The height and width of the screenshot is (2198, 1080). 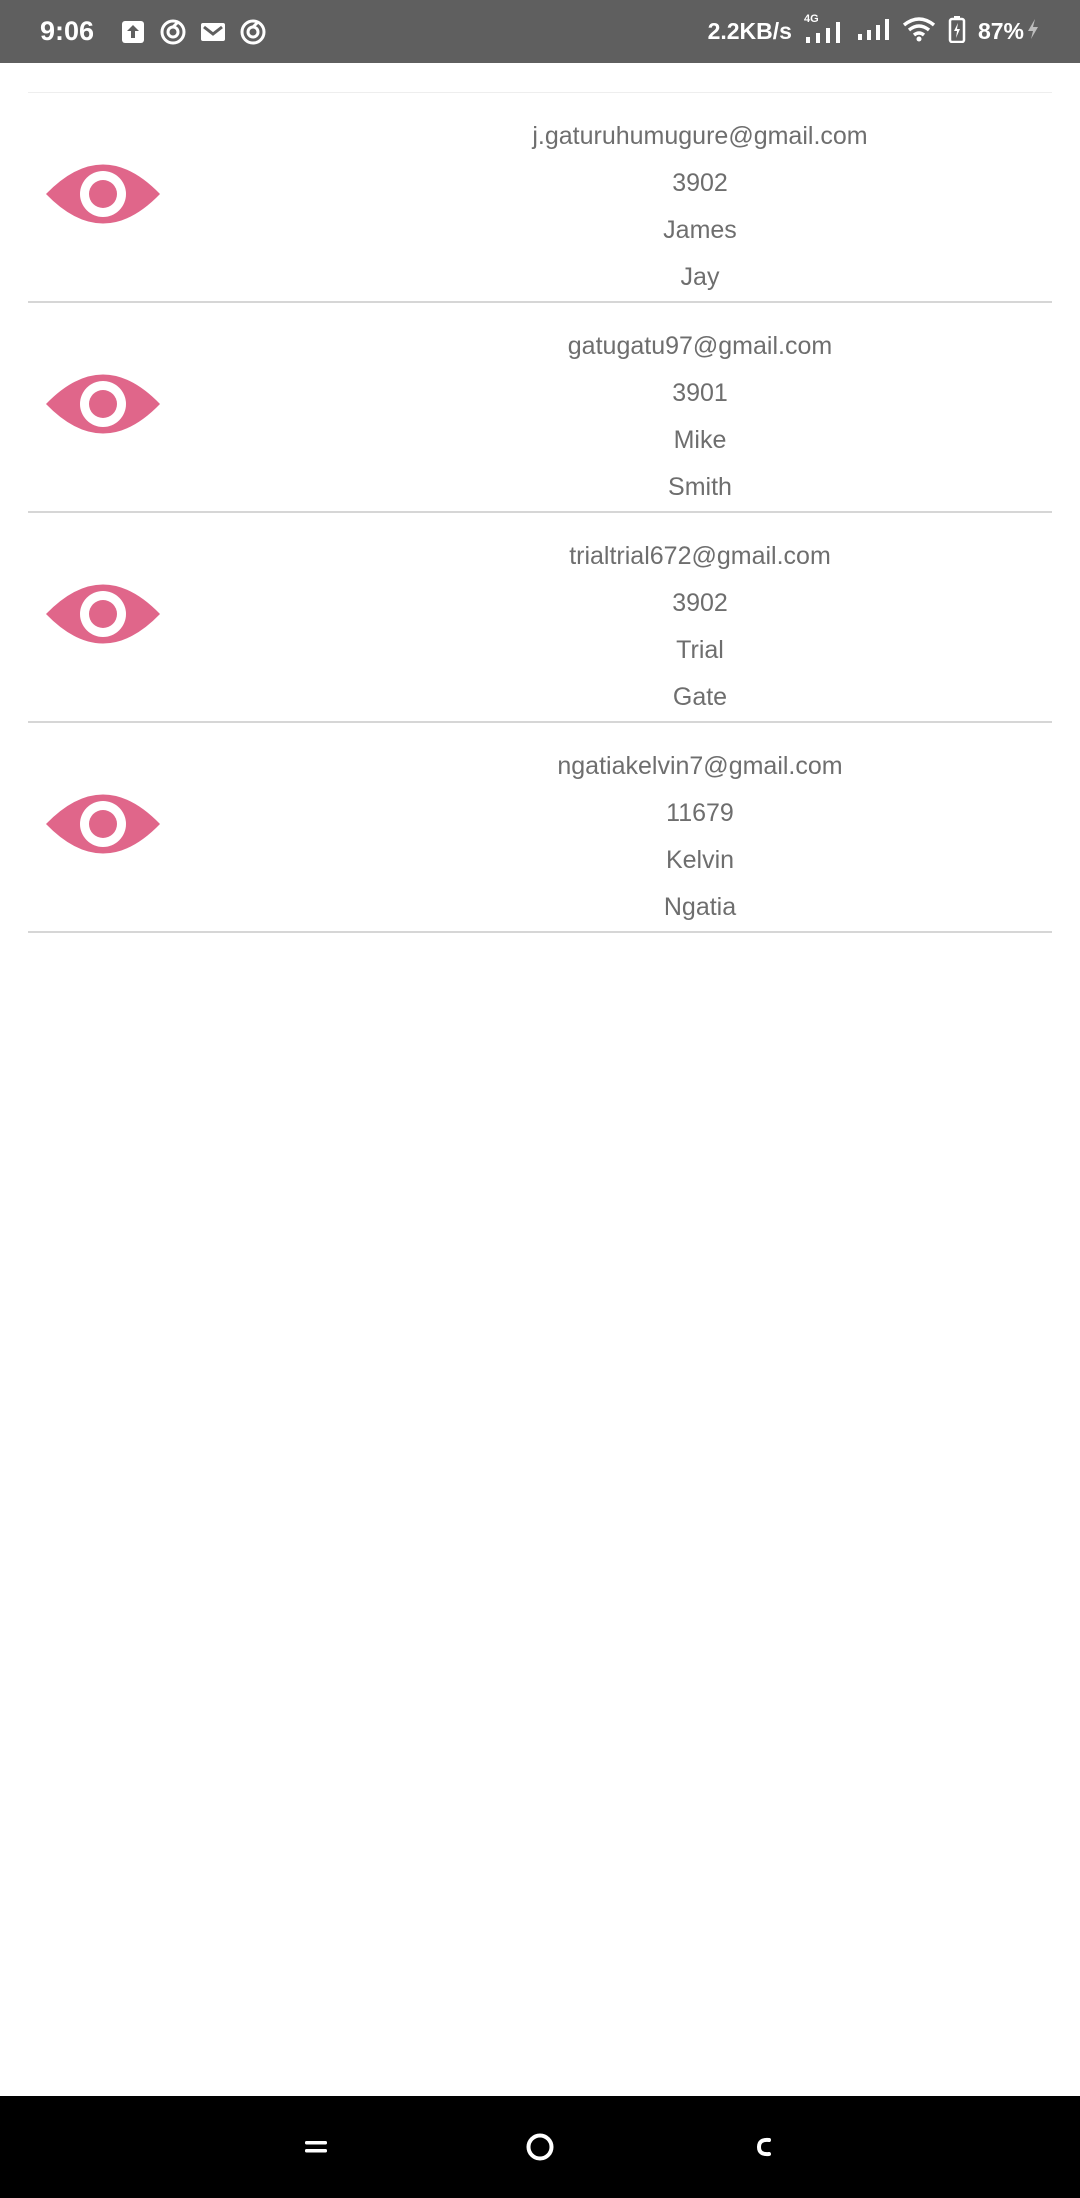 I want to click on user-email: ngatiakelvin7@gmail.com, so click(x=700, y=766).